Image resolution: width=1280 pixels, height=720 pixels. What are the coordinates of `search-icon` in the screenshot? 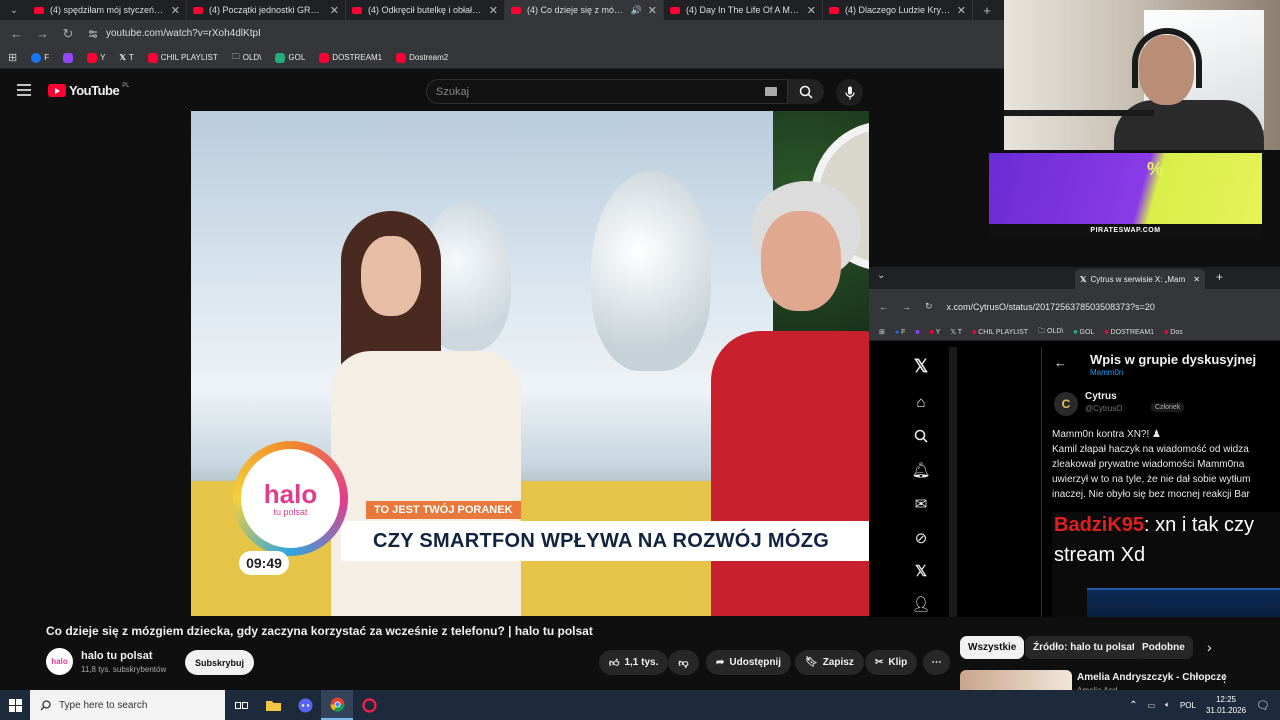 It's located at (921, 436).